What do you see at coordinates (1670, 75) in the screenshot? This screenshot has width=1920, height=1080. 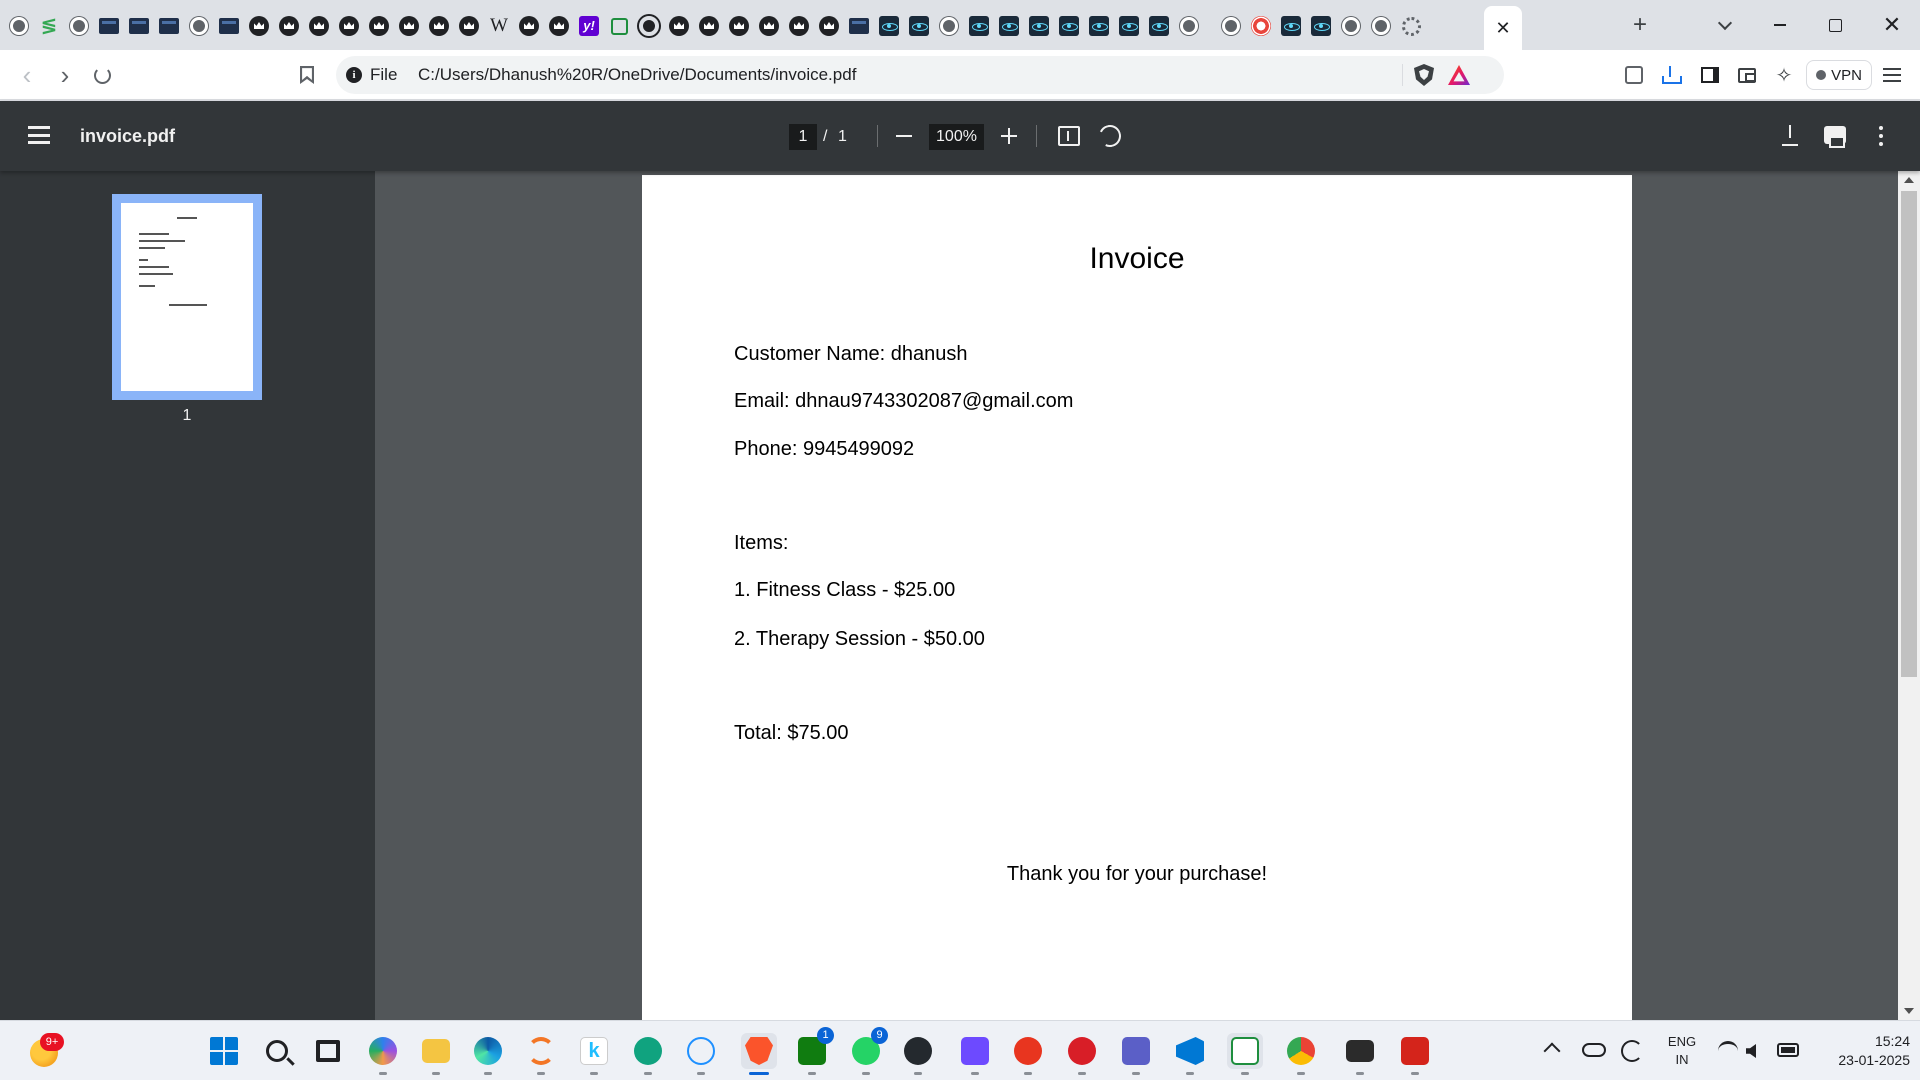 I see `downloads-button` at bounding box center [1670, 75].